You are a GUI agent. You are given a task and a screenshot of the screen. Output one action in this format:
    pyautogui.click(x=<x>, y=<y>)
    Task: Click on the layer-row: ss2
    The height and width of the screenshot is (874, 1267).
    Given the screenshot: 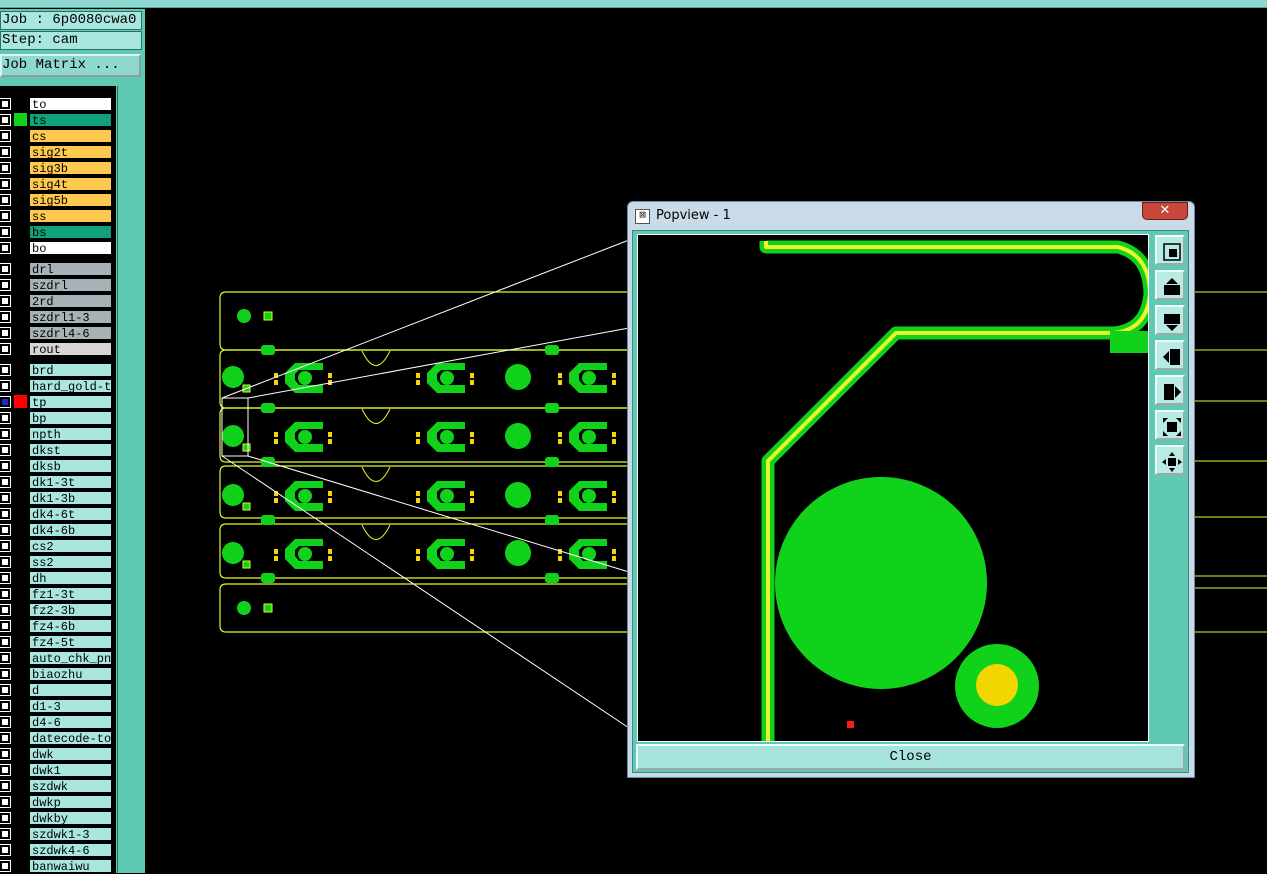 What is the action you would take?
    pyautogui.click(x=58, y=562)
    